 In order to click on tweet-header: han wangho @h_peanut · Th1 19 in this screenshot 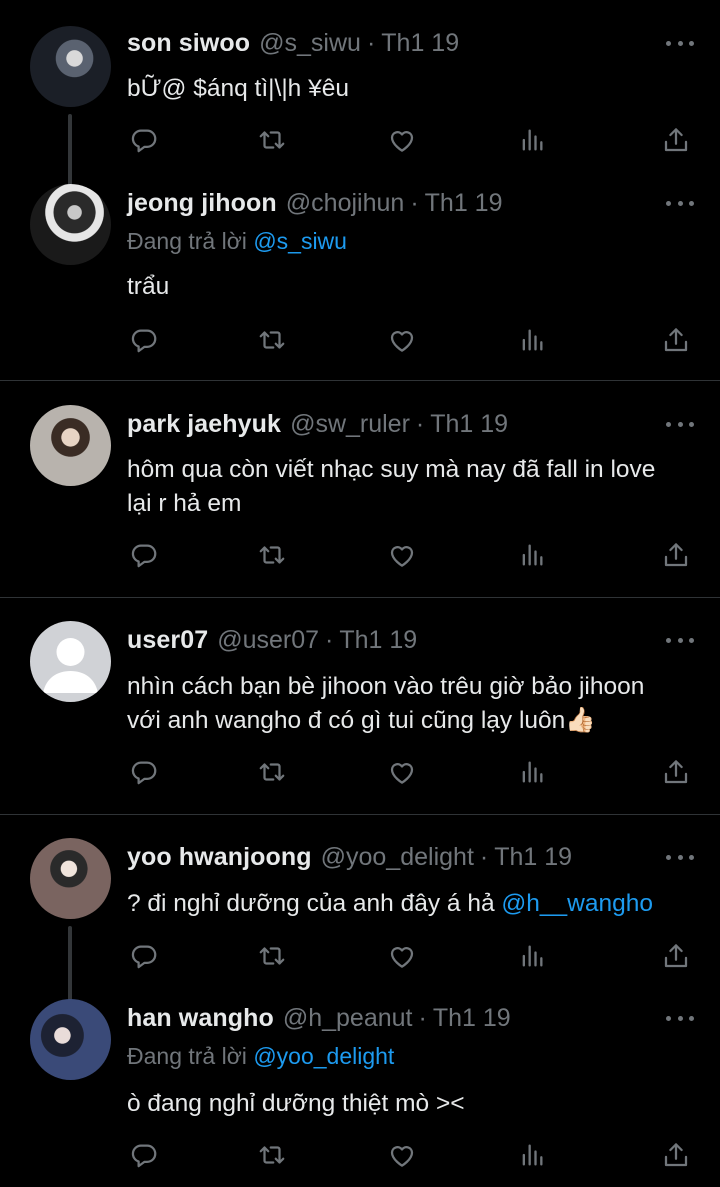, I will do `click(319, 1018)`.